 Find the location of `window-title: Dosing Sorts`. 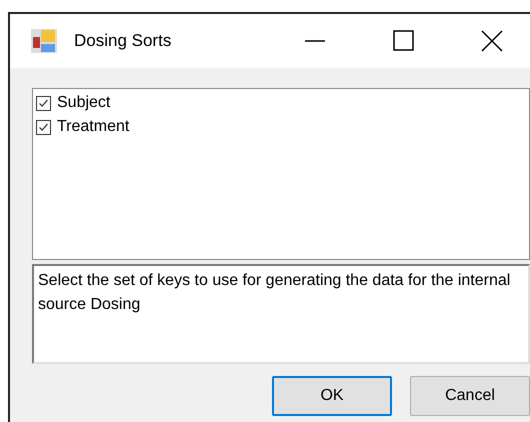

window-title: Dosing Sorts is located at coordinates (123, 41).